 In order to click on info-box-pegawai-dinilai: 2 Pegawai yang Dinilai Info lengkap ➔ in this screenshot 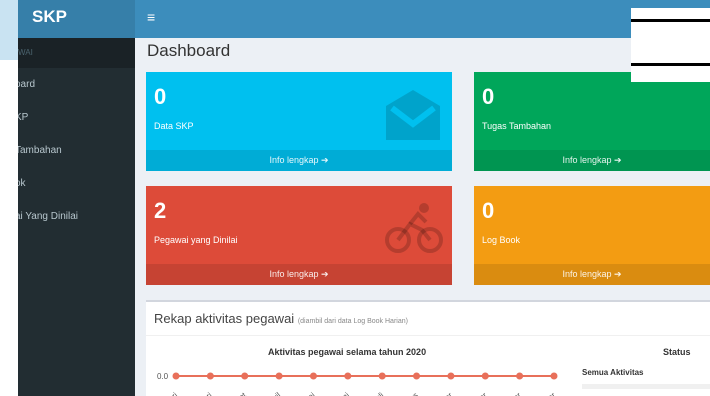, I will do `click(299, 235)`.